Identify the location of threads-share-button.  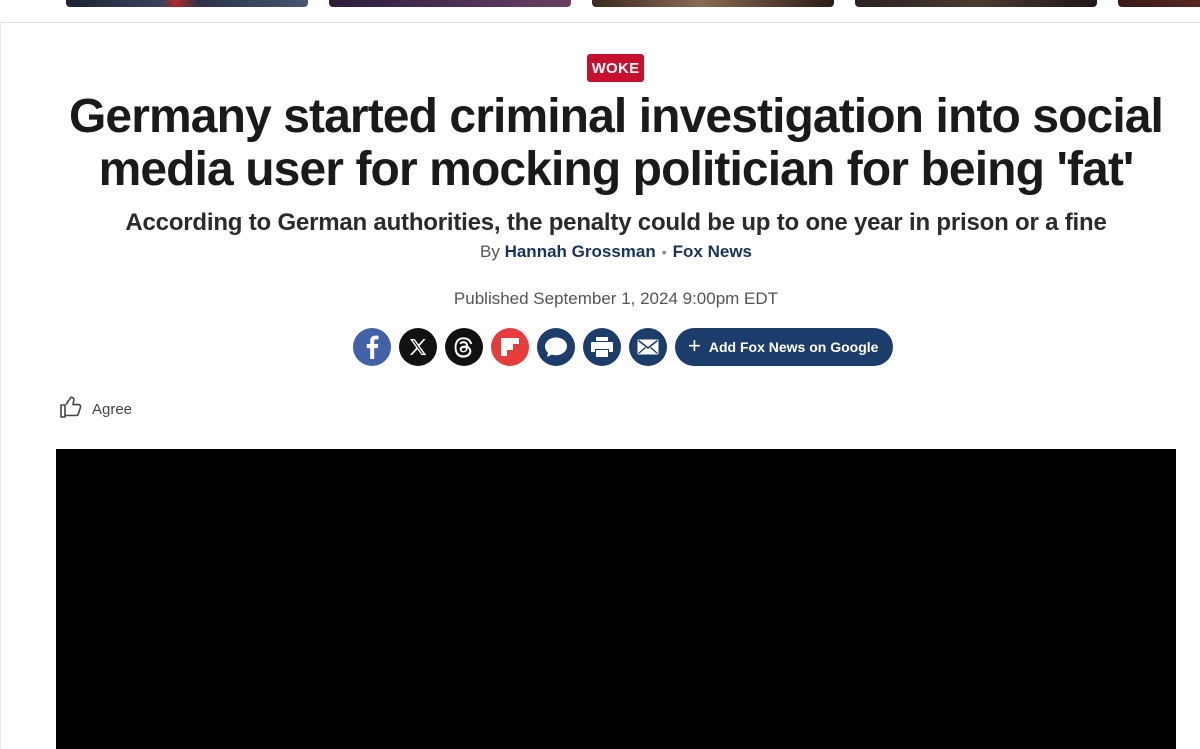
(464, 346).